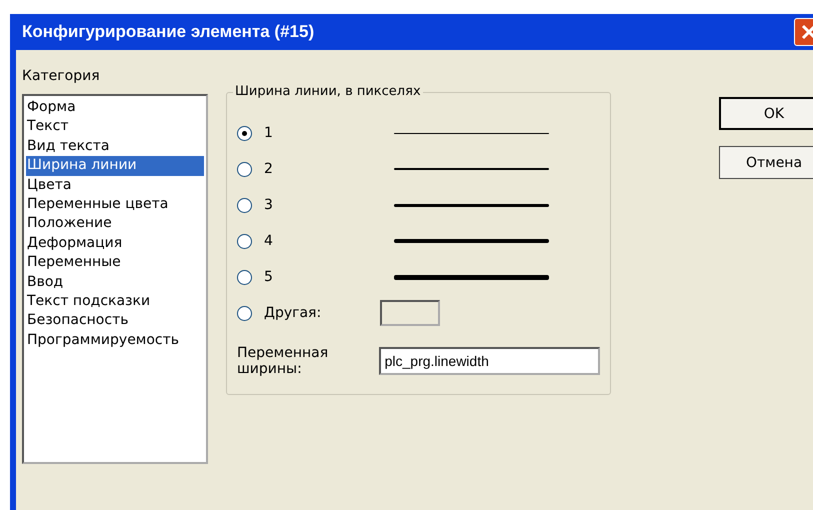  I want to click on variable-input-field: plc_prg.linewidth, so click(489, 361).